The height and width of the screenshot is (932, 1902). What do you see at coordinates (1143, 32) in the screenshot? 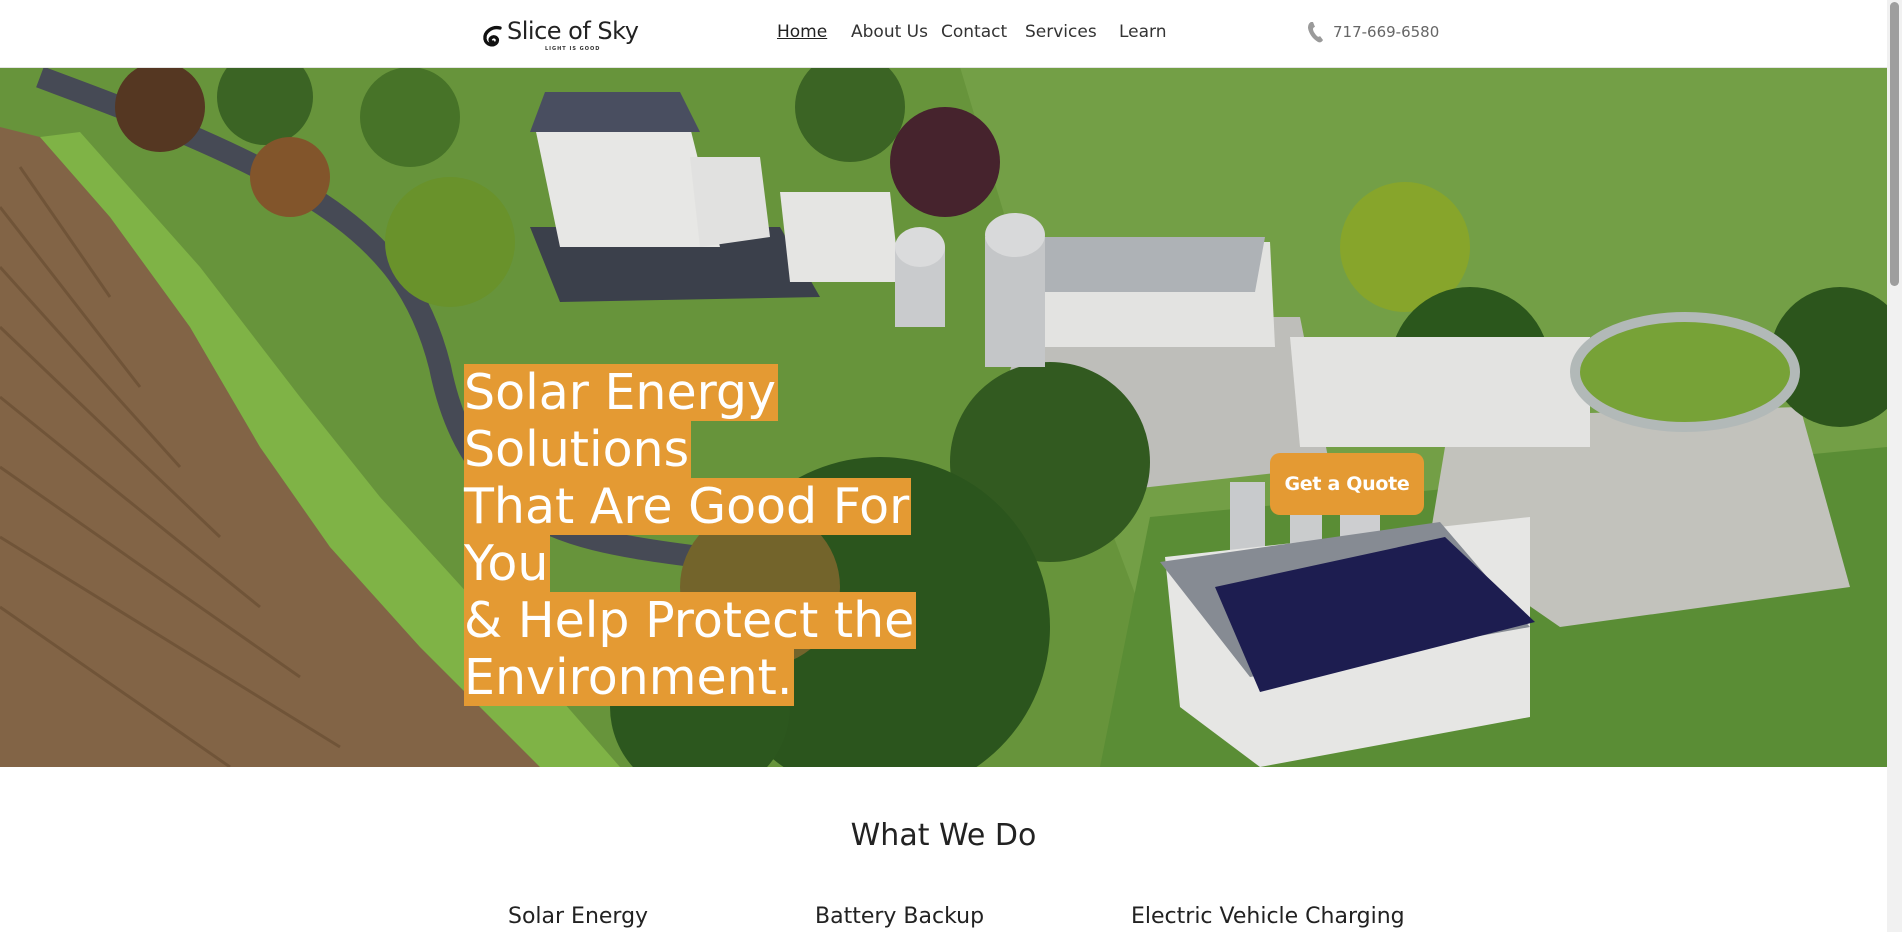
I see `nav-learn: Learn` at bounding box center [1143, 32].